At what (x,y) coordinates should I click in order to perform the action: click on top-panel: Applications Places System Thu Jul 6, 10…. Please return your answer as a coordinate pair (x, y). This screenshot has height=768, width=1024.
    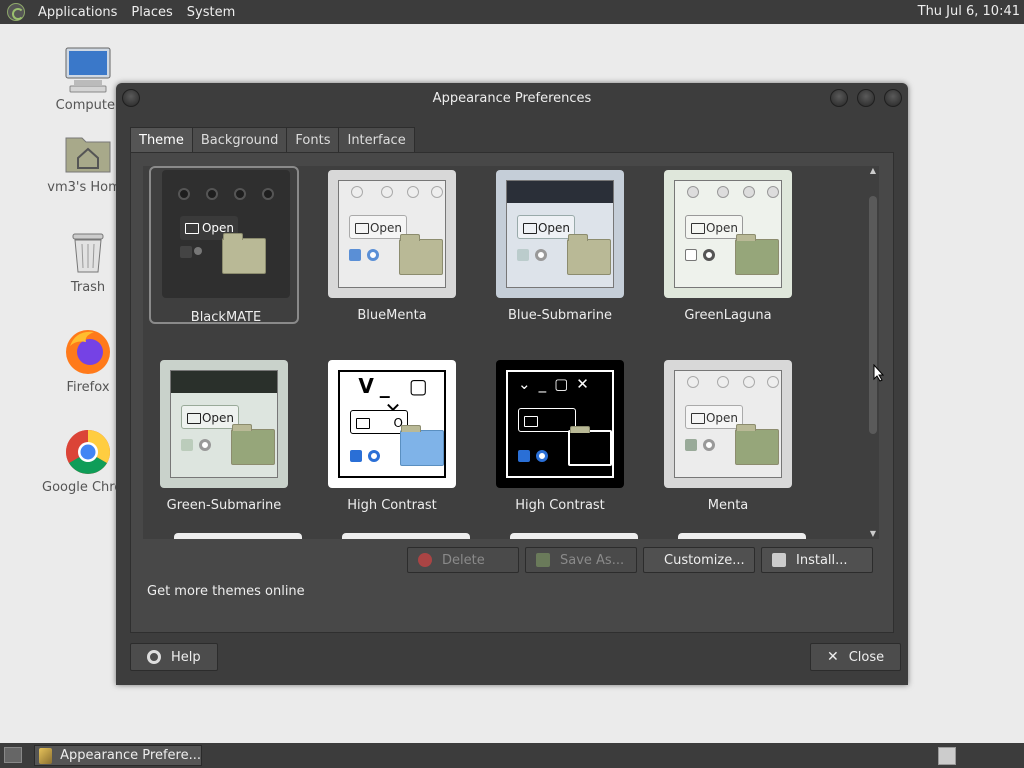
    Looking at the image, I should click on (512, 12).